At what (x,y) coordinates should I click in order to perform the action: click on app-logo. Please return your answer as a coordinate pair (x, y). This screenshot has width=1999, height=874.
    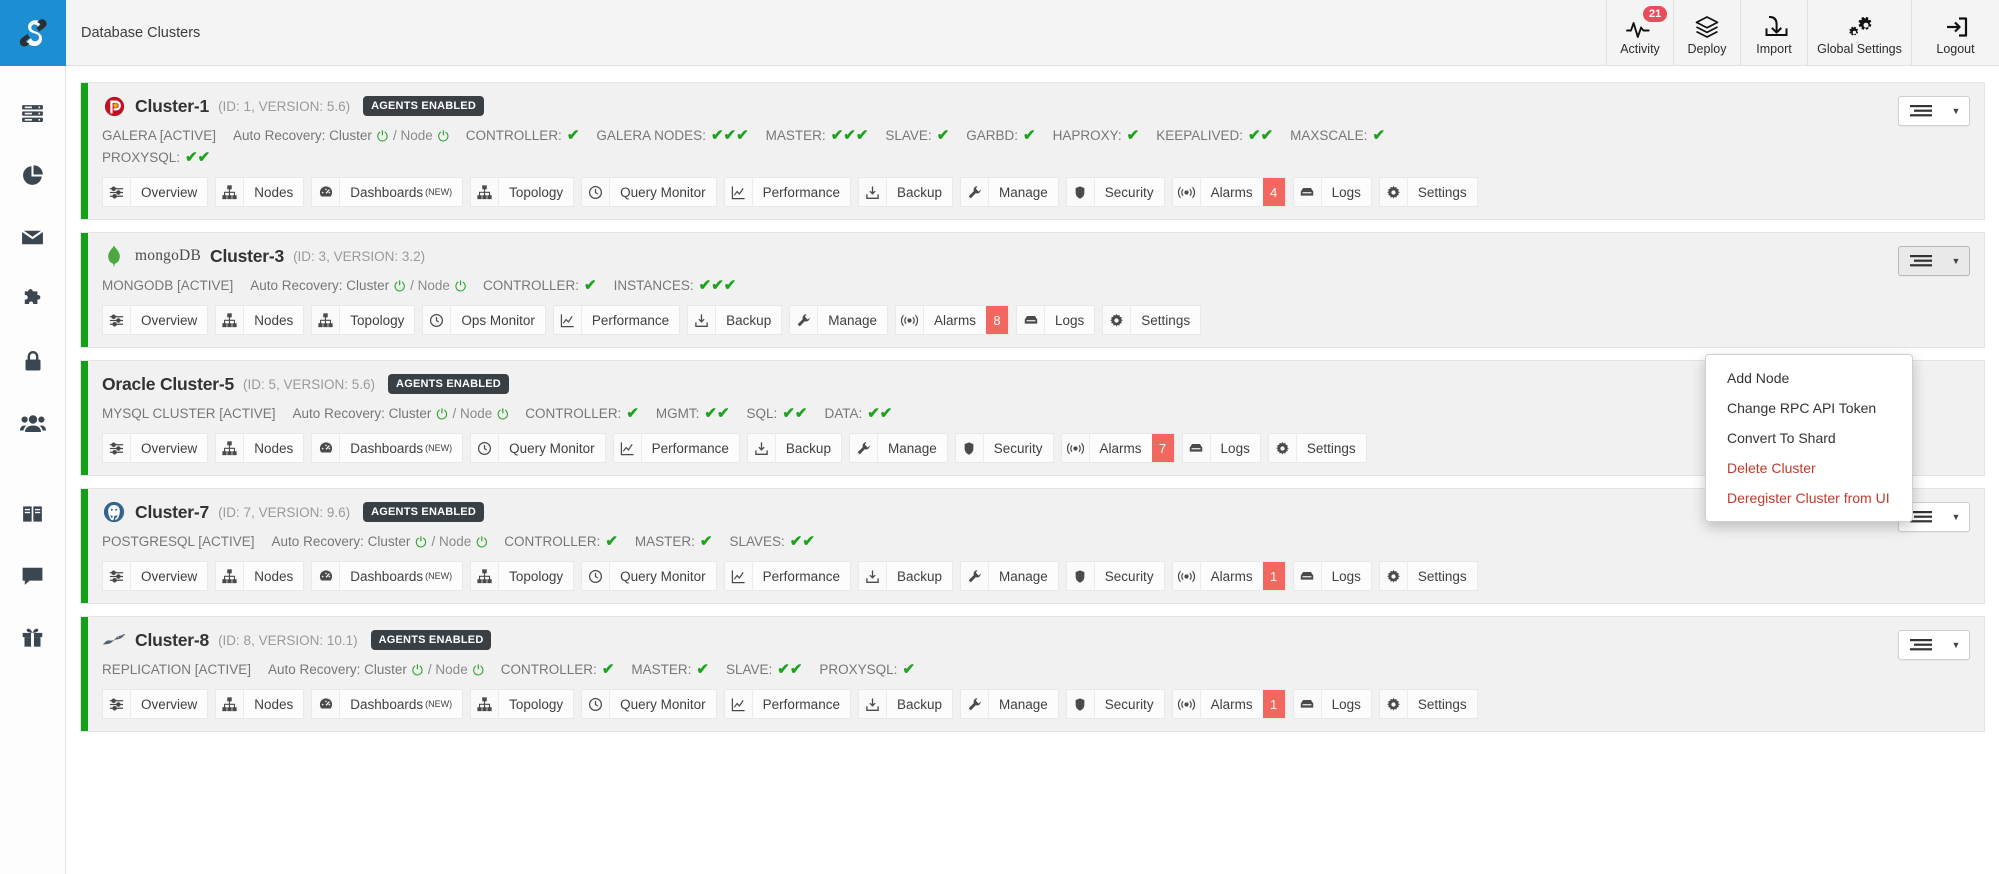
    Looking at the image, I should click on (33, 33).